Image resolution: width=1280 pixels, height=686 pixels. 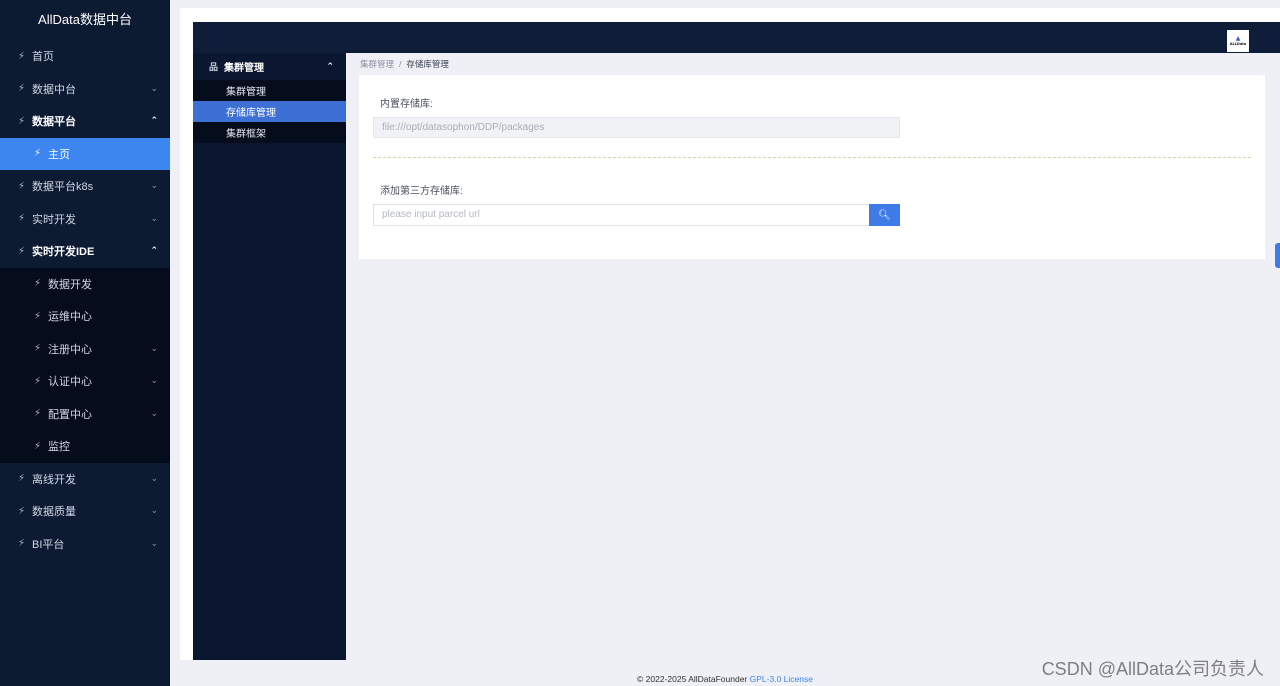 I want to click on thirdparty-repo-label: 添加第三方存储库:, so click(x=421, y=191).